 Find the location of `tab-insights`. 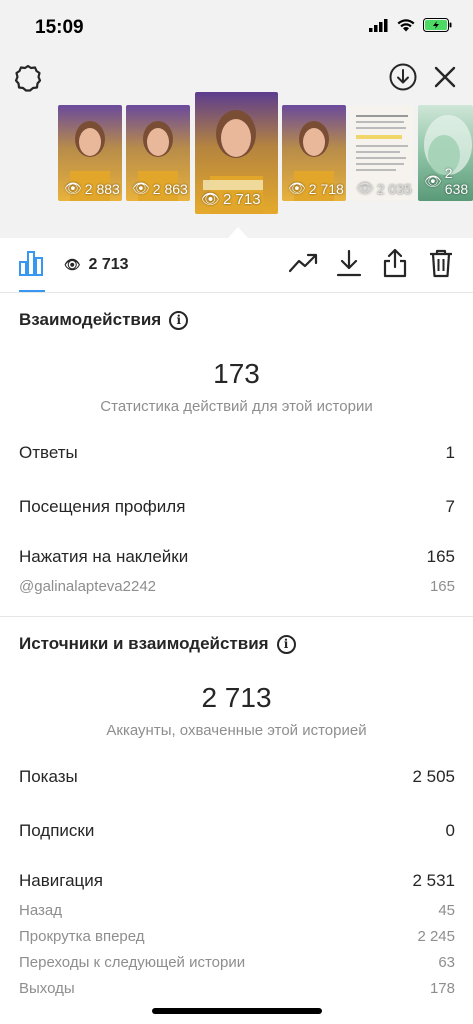

tab-insights is located at coordinates (32, 265).